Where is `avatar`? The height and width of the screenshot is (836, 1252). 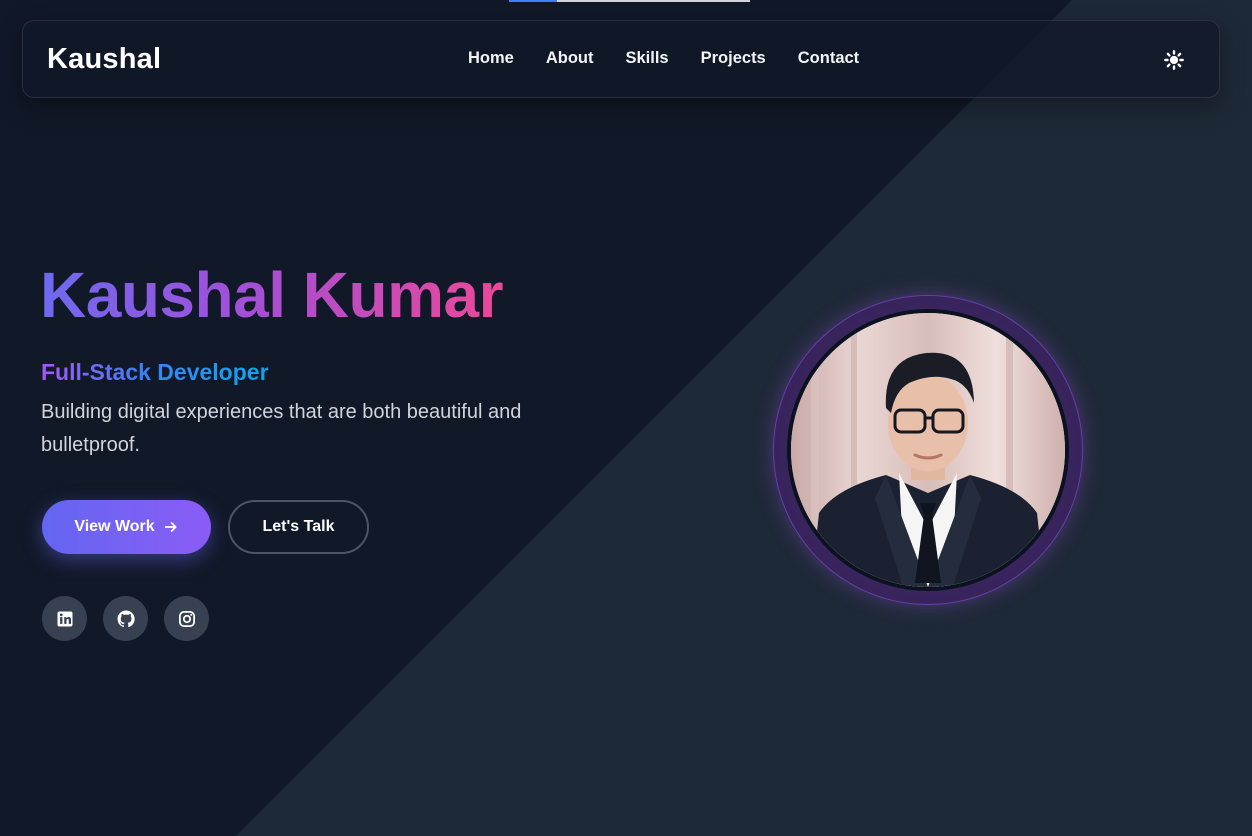 avatar is located at coordinates (928, 450).